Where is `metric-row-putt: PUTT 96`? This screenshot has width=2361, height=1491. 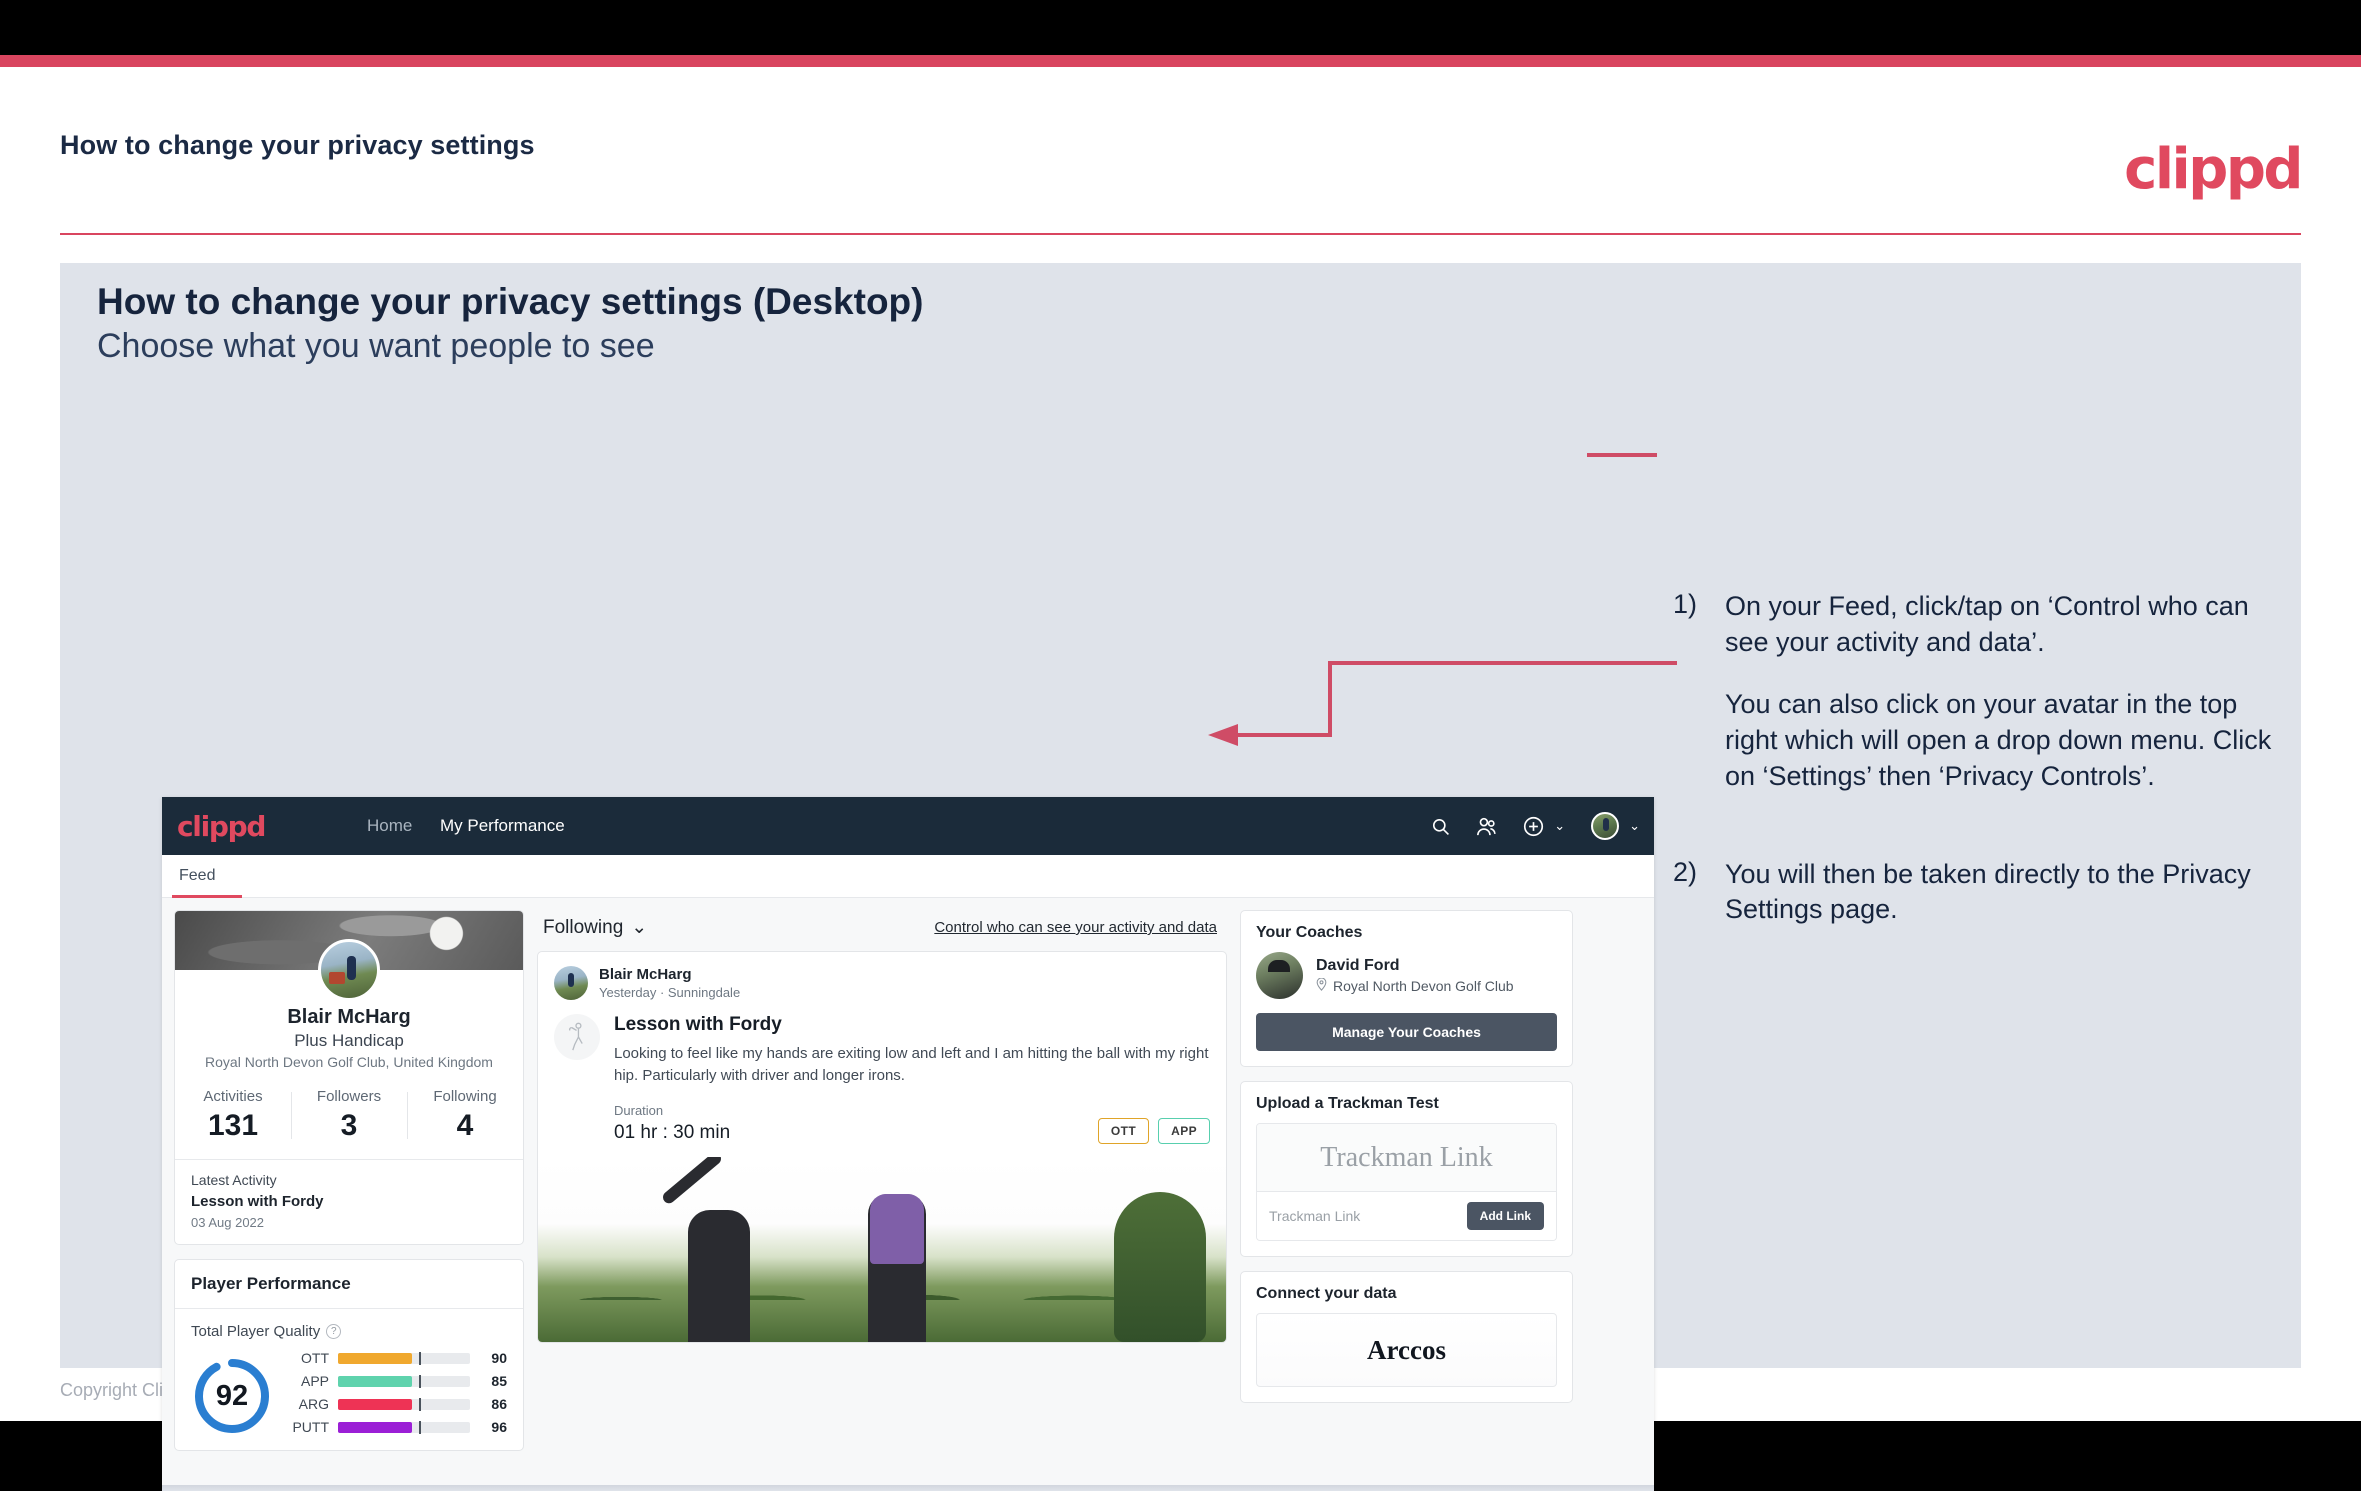 metric-row-putt: PUTT 96 is located at coordinates (397, 1427).